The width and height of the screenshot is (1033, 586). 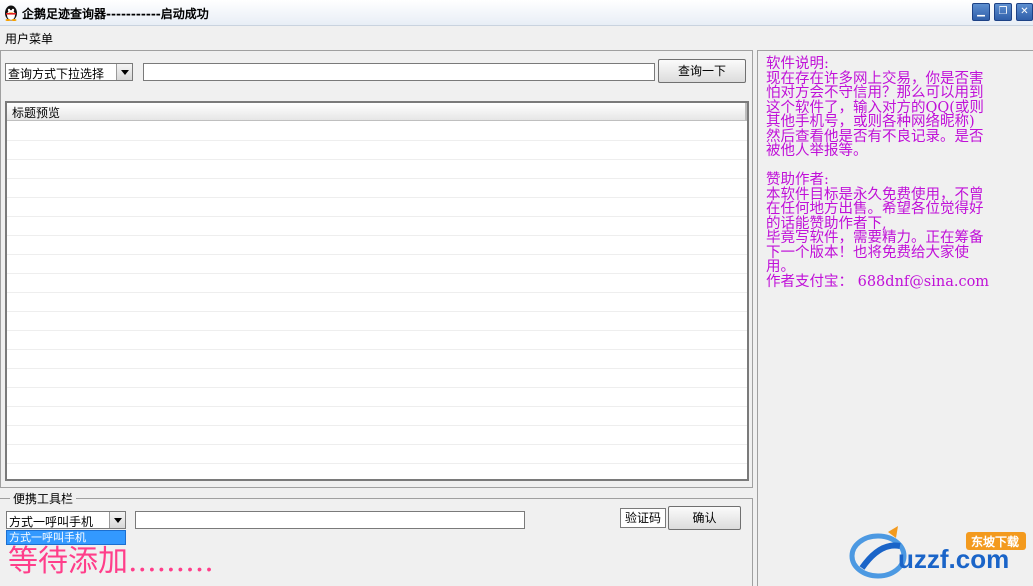 I want to click on restore-icon: ❐, so click(x=1003, y=11).